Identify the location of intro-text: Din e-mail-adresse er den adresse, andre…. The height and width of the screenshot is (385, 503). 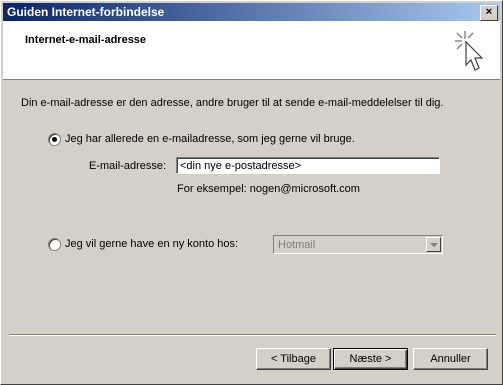
(232, 103).